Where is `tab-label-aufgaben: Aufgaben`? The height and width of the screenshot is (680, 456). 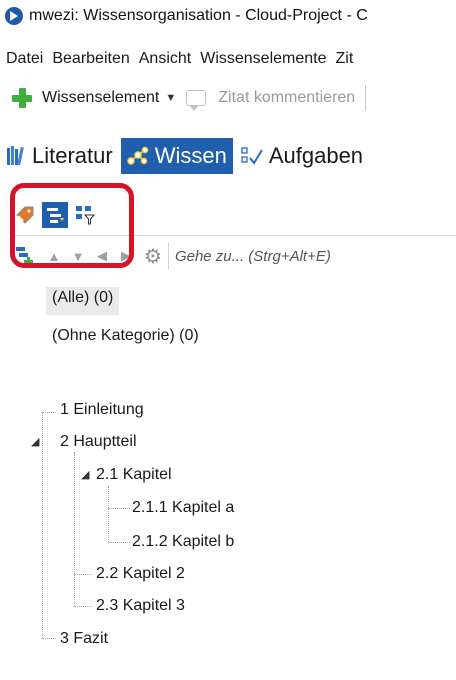
tab-label-aufgaben: Aufgaben is located at coordinates (316, 155).